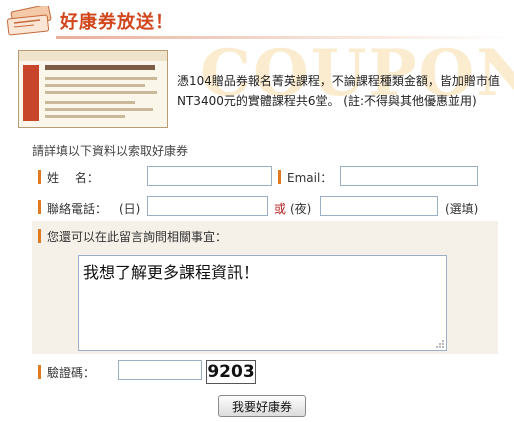 The image size is (514, 422). Describe the element at coordinates (409, 176) in the screenshot. I see `email-field` at that location.